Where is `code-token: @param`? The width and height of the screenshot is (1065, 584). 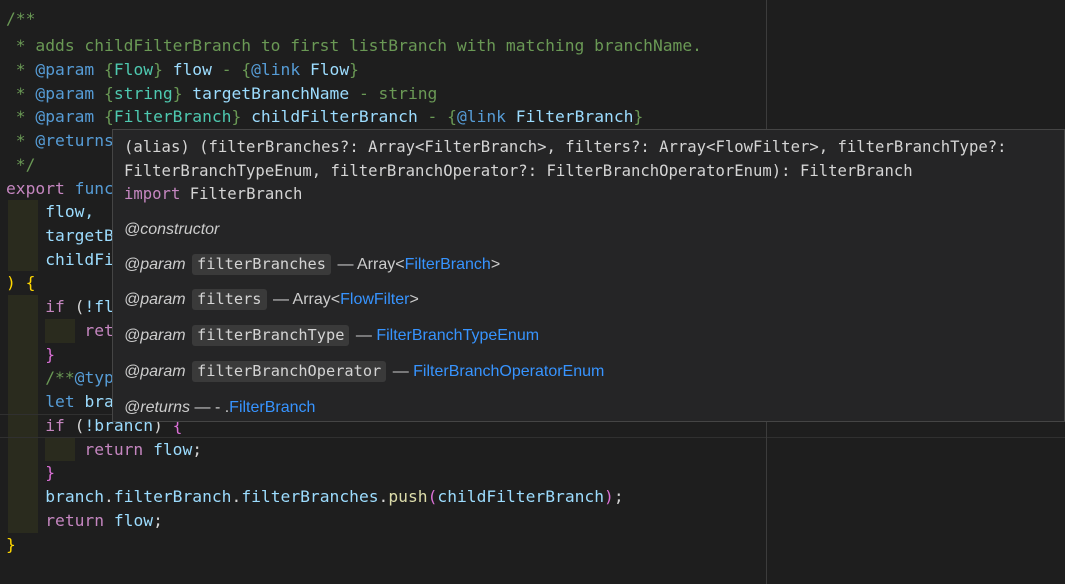
code-token: @param is located at coordinates (65, 116).